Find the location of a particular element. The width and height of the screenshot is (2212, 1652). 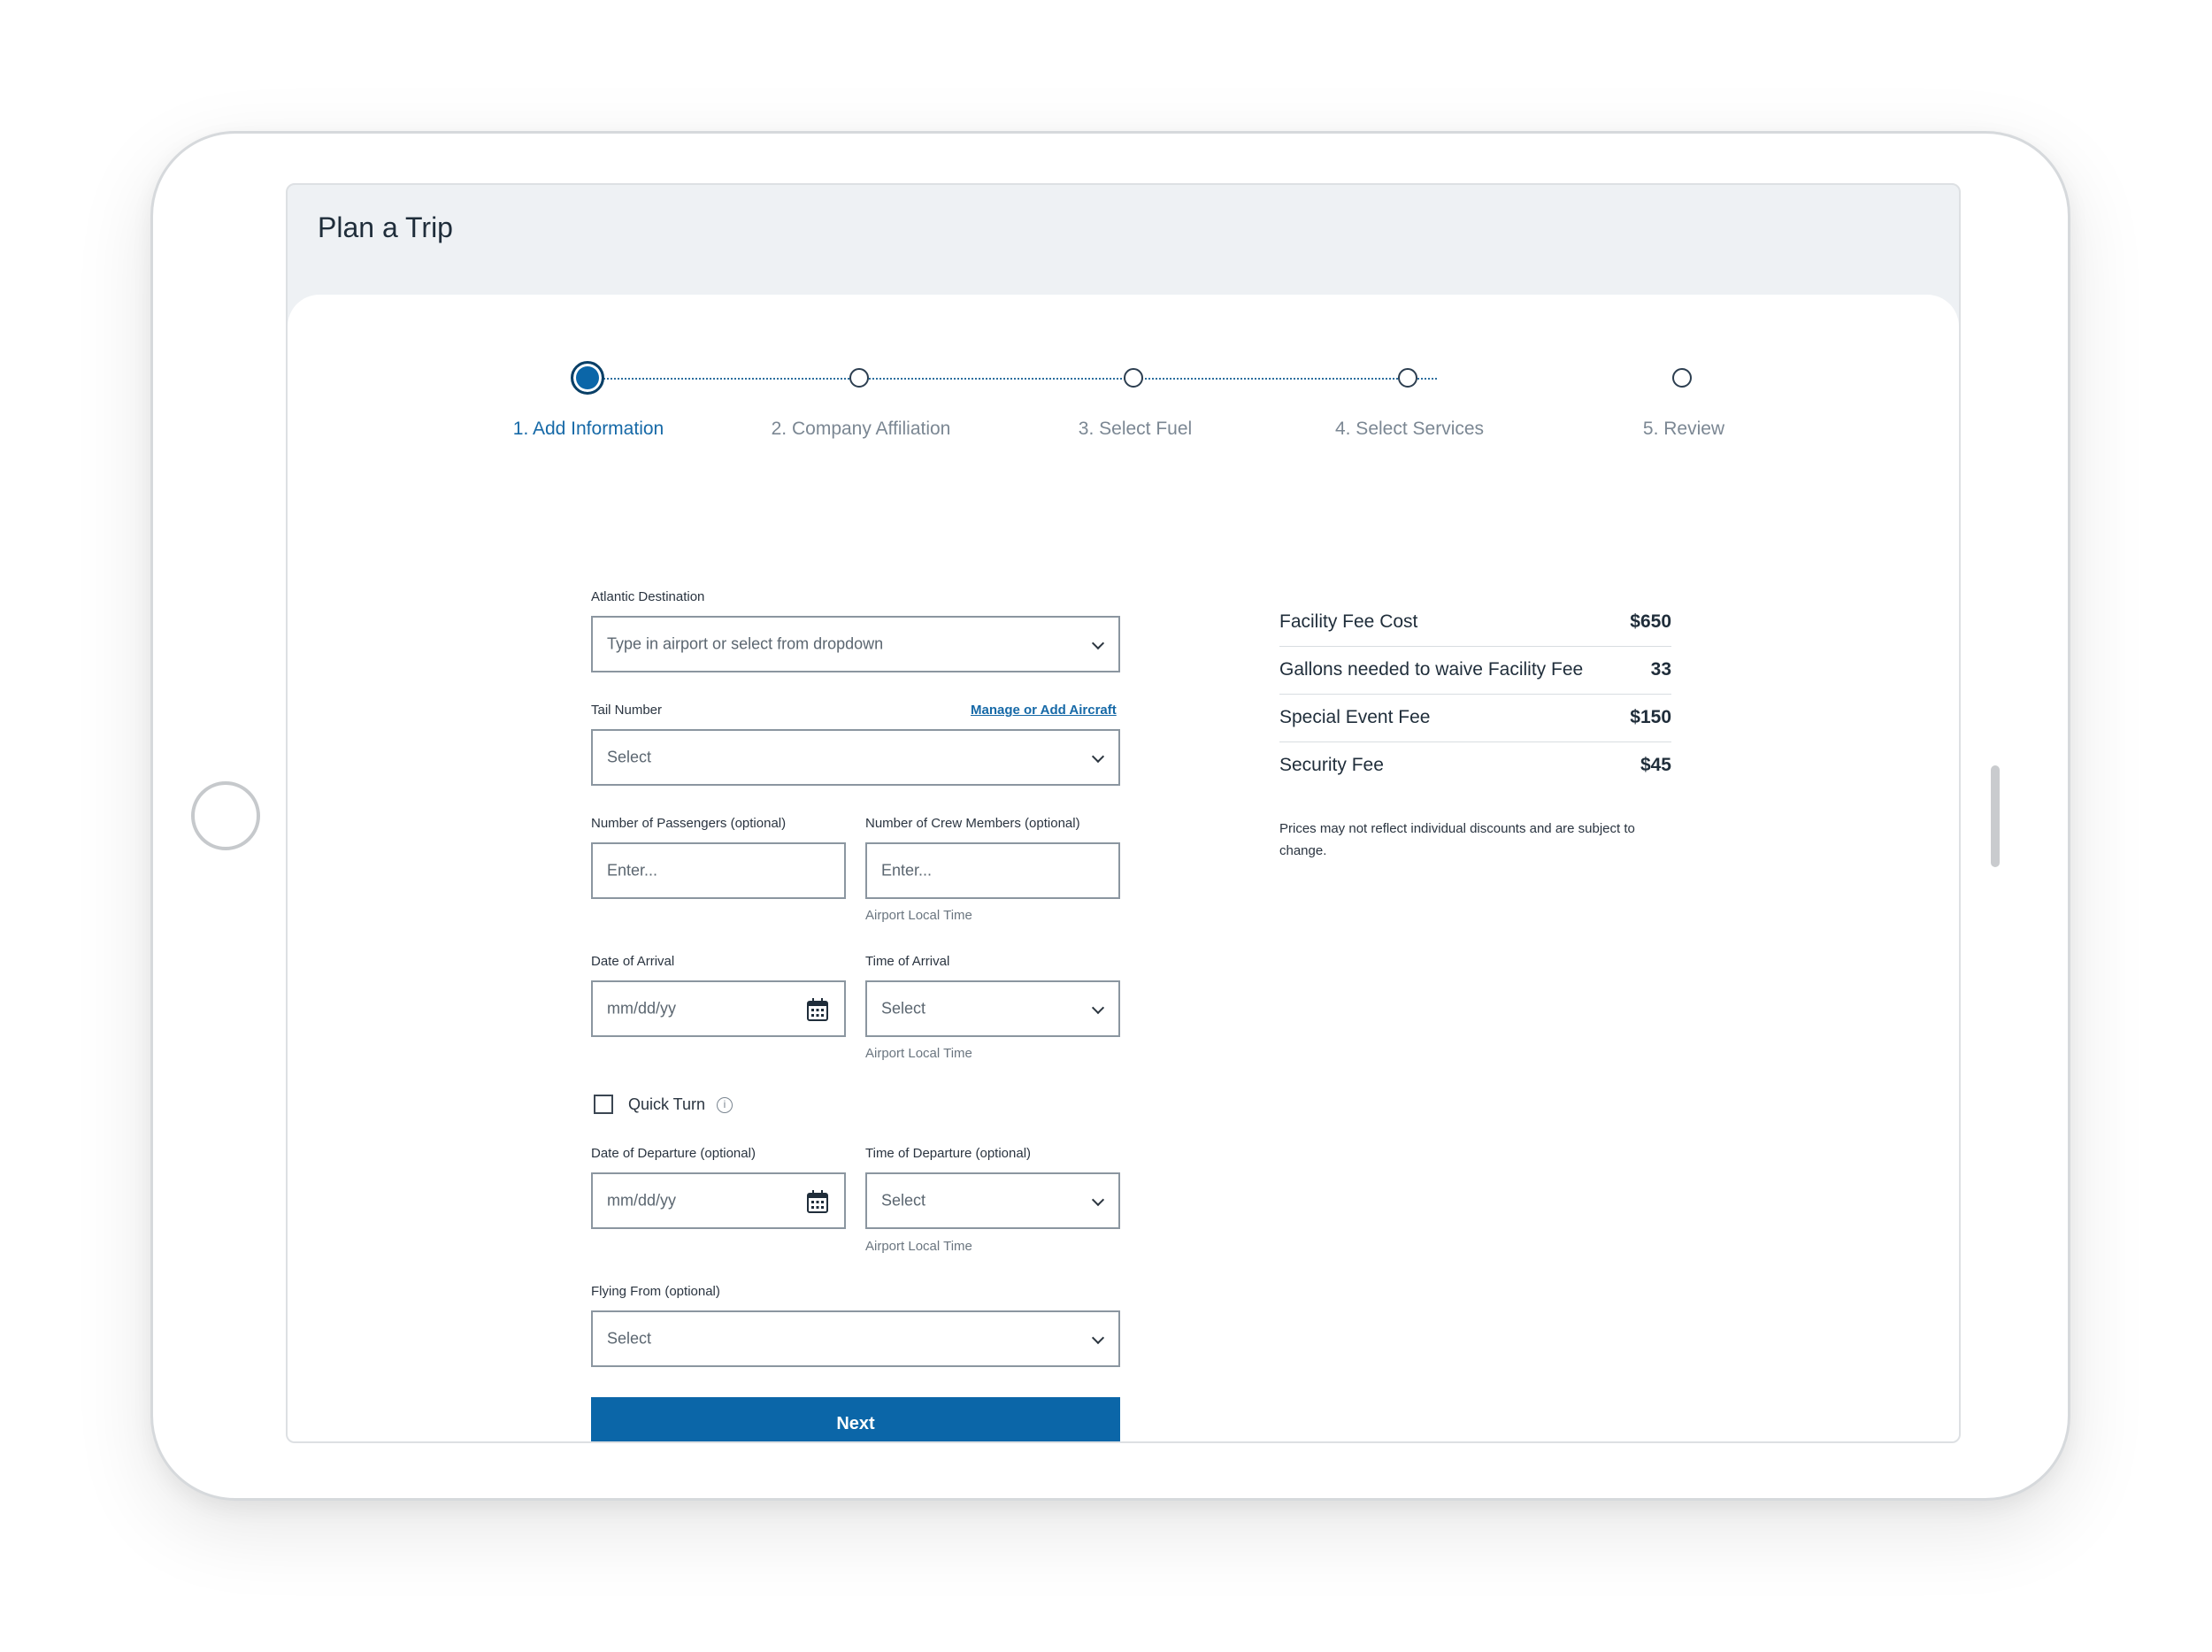

home-button-icon is located at coordinates (226, 815).